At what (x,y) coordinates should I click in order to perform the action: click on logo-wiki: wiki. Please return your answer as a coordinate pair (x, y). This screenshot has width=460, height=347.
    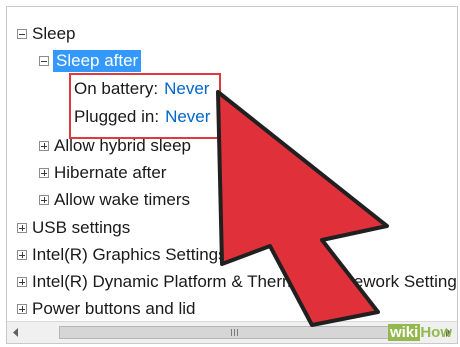
    Looking at the image, I should click on (404, 332).